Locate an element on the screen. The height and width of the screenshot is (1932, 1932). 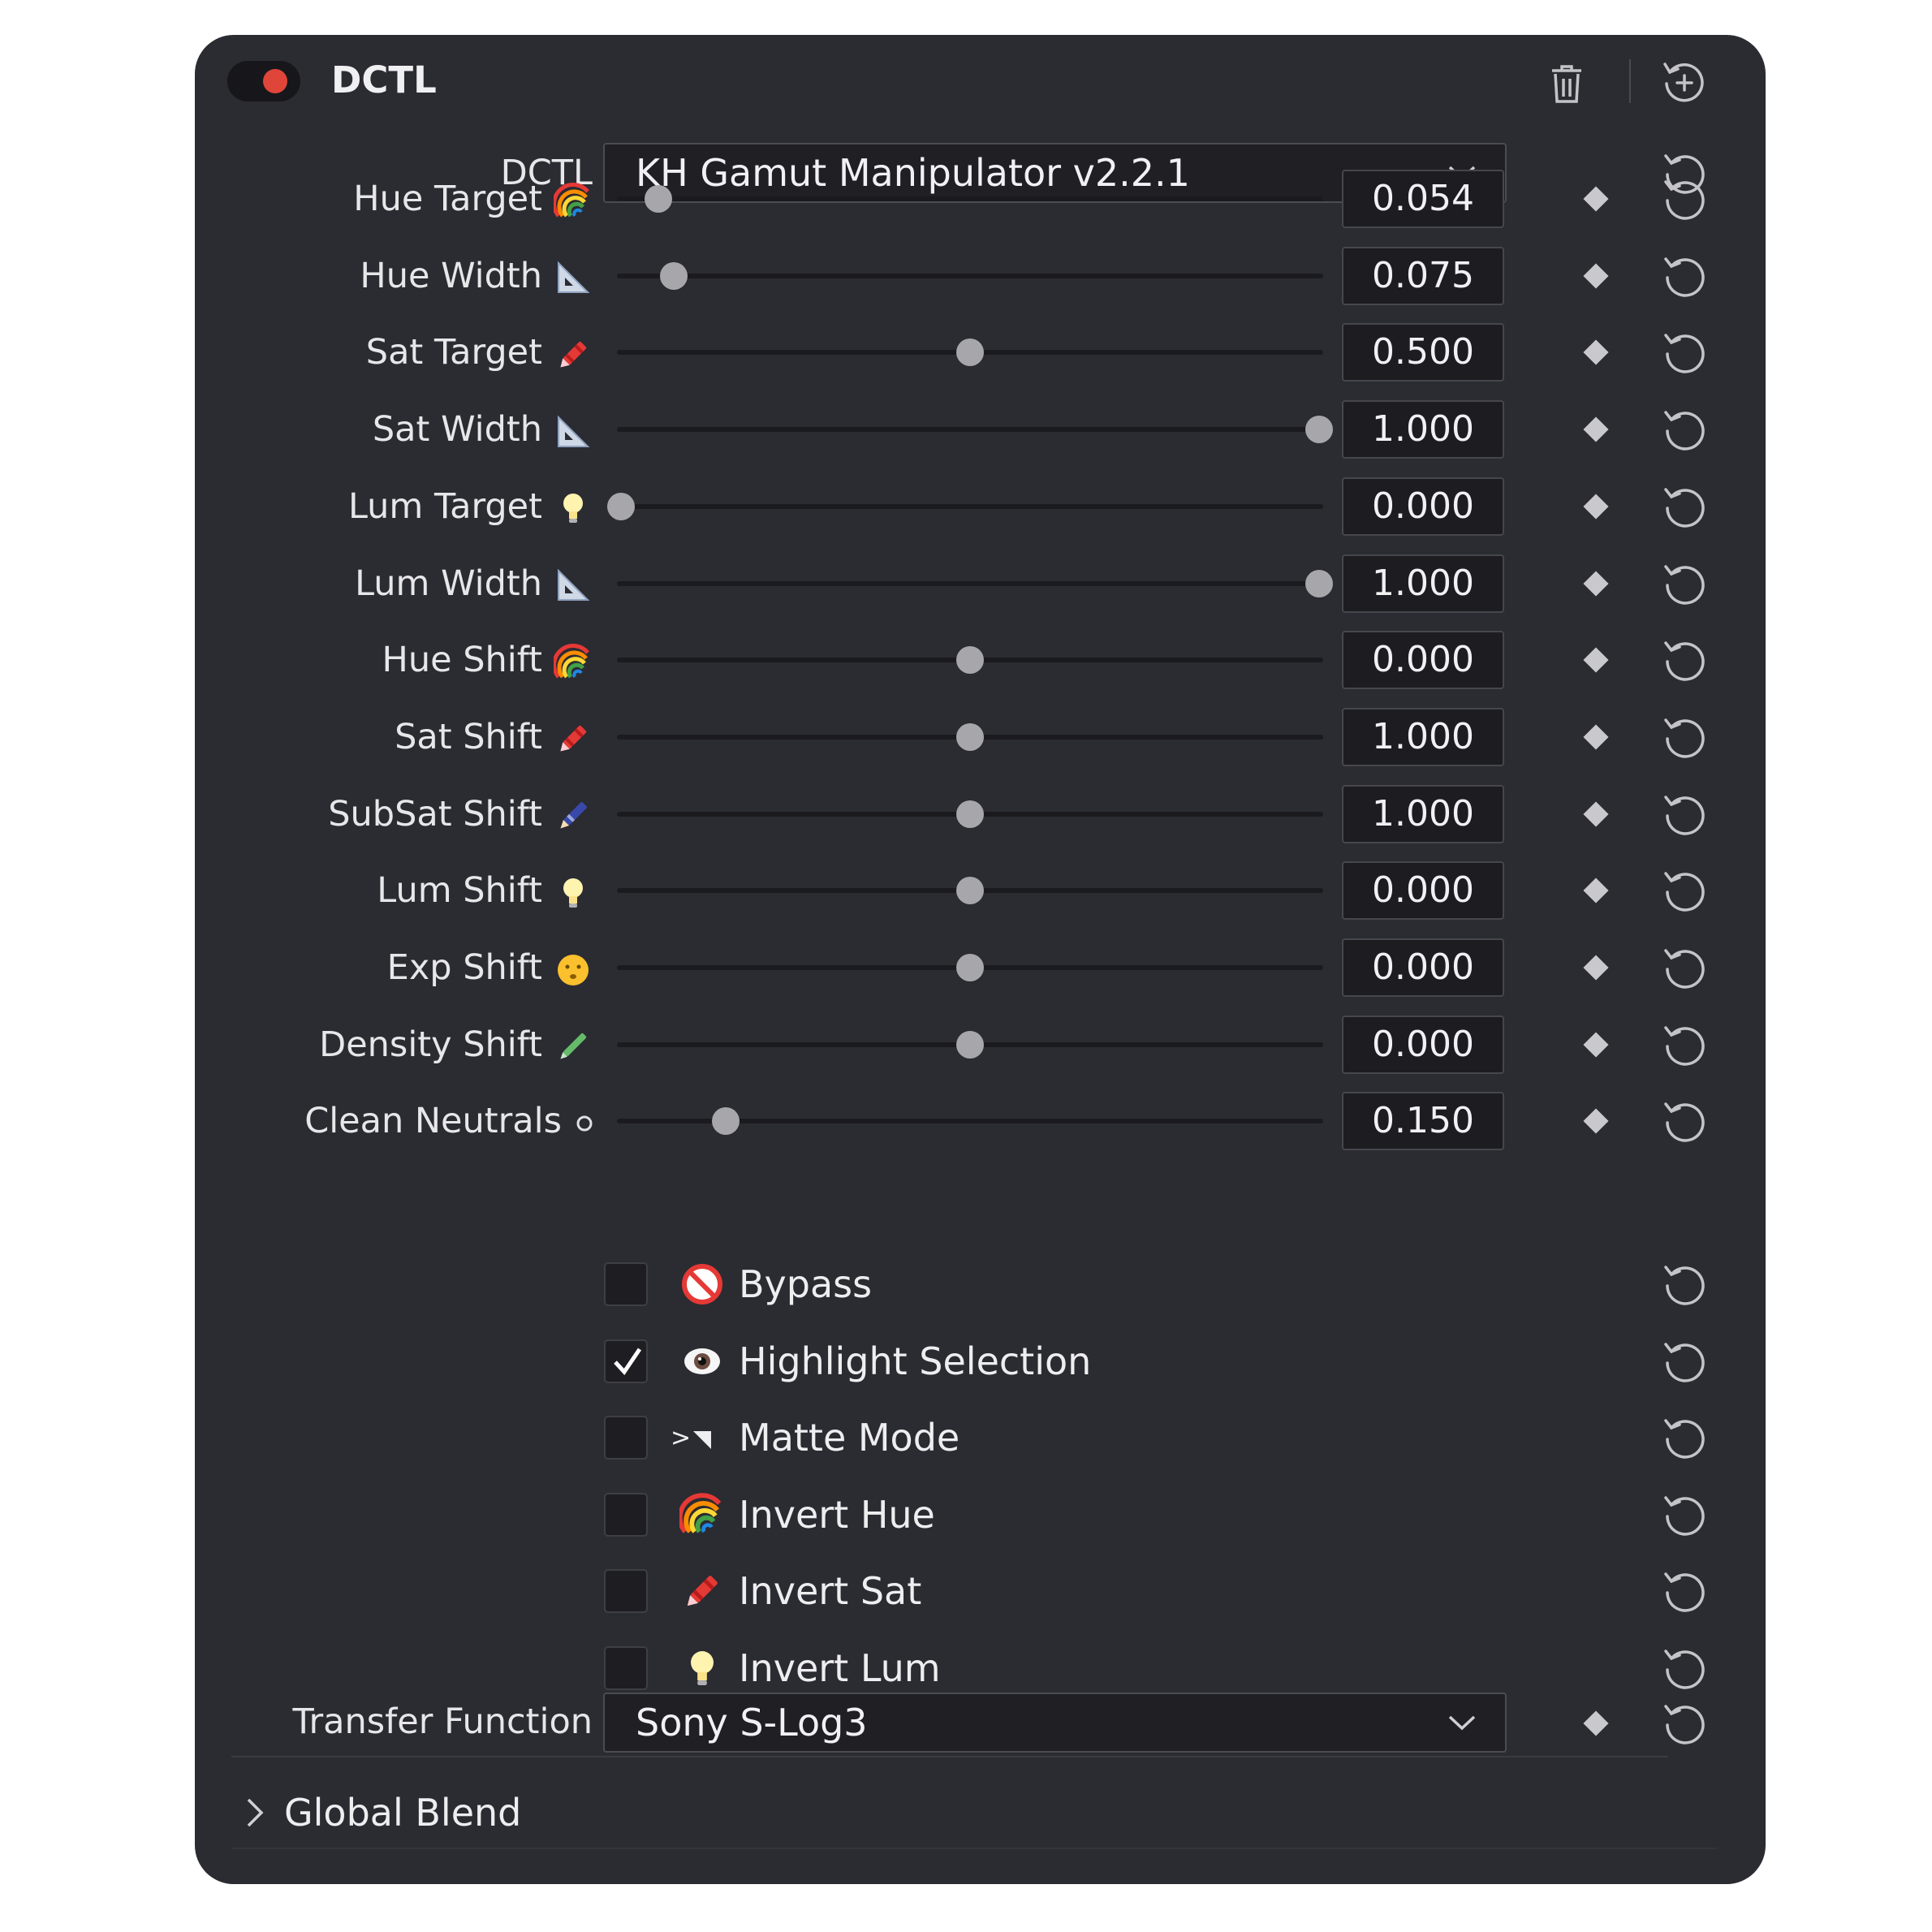
trash-icon is located at coordinates (1566, 83).